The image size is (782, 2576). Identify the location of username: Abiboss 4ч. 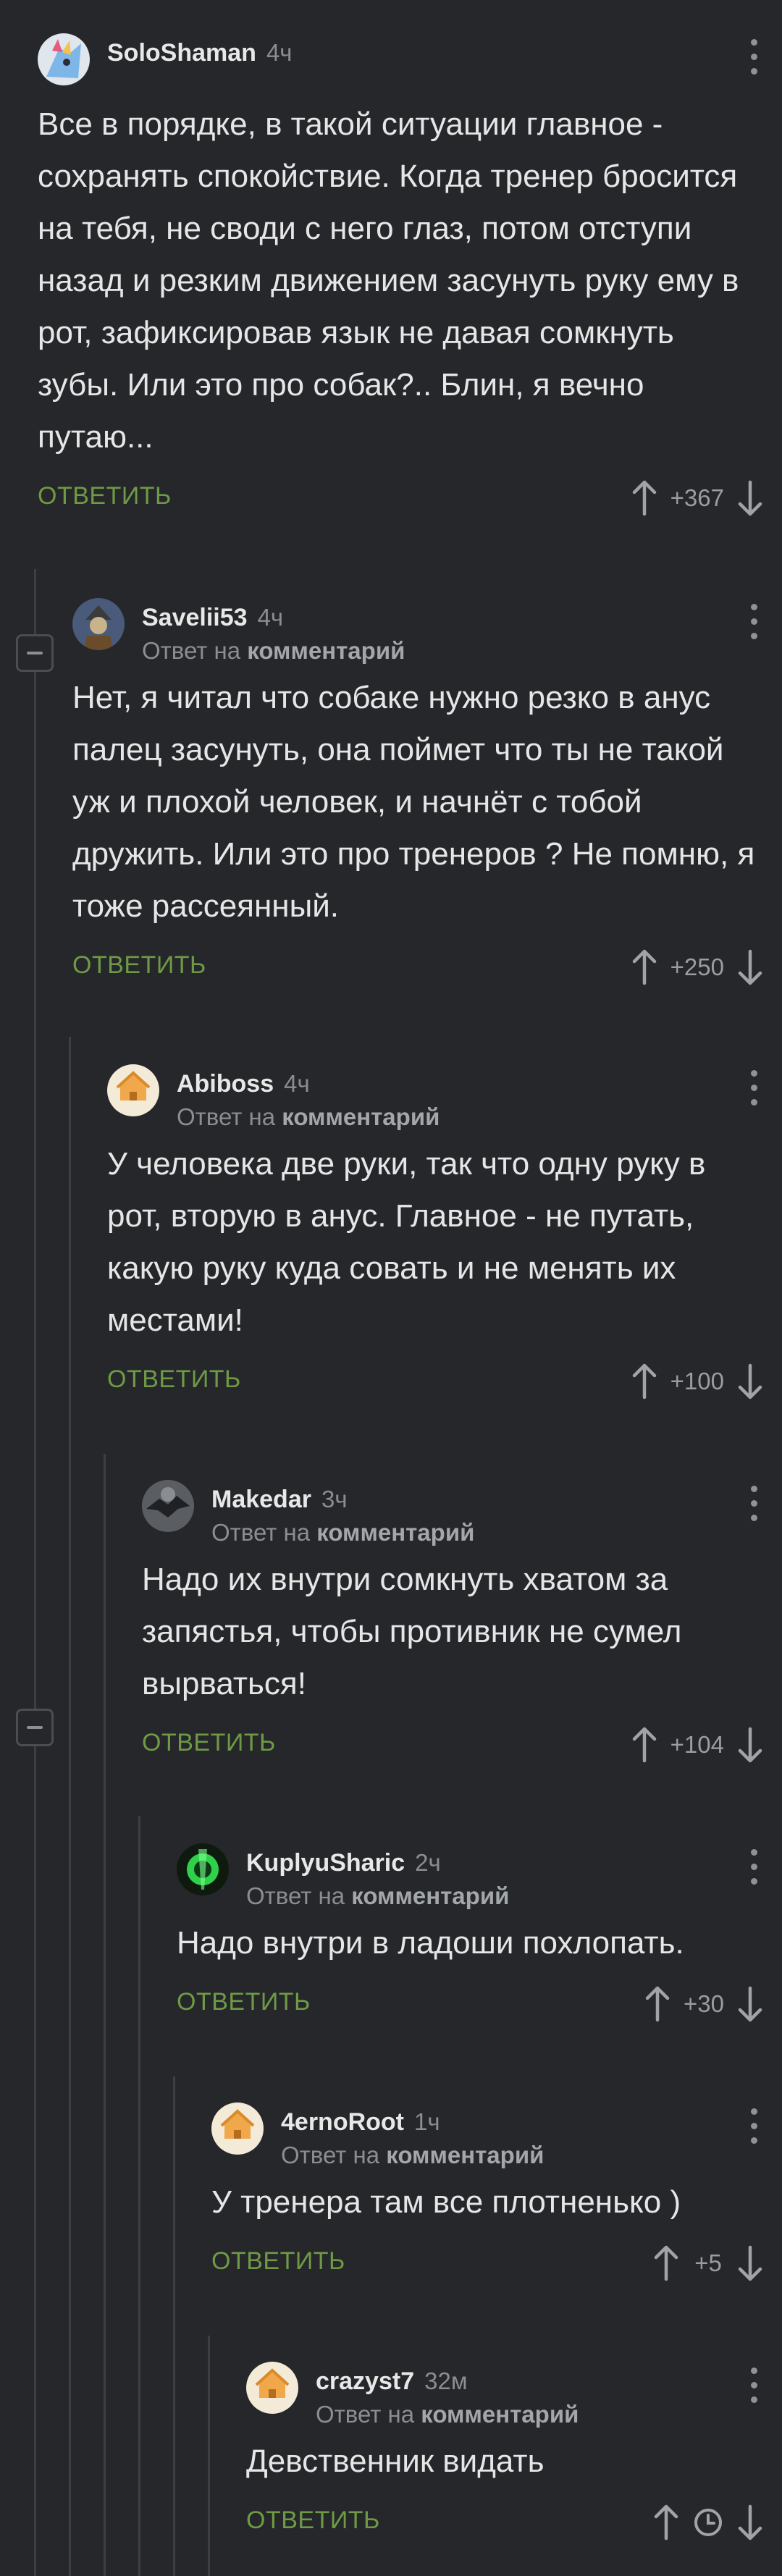
(243, 1084).